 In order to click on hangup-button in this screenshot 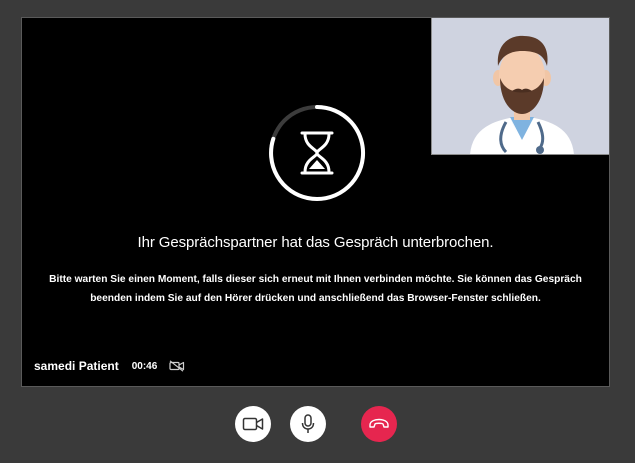, I will do `click(379, 424)`.